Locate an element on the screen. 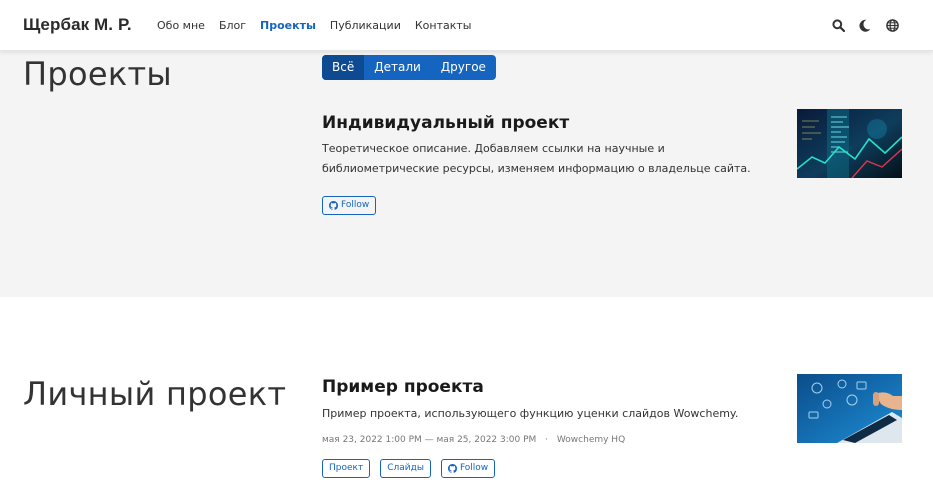  nav-link-blog: Блог is located at coordinates (232, 25).